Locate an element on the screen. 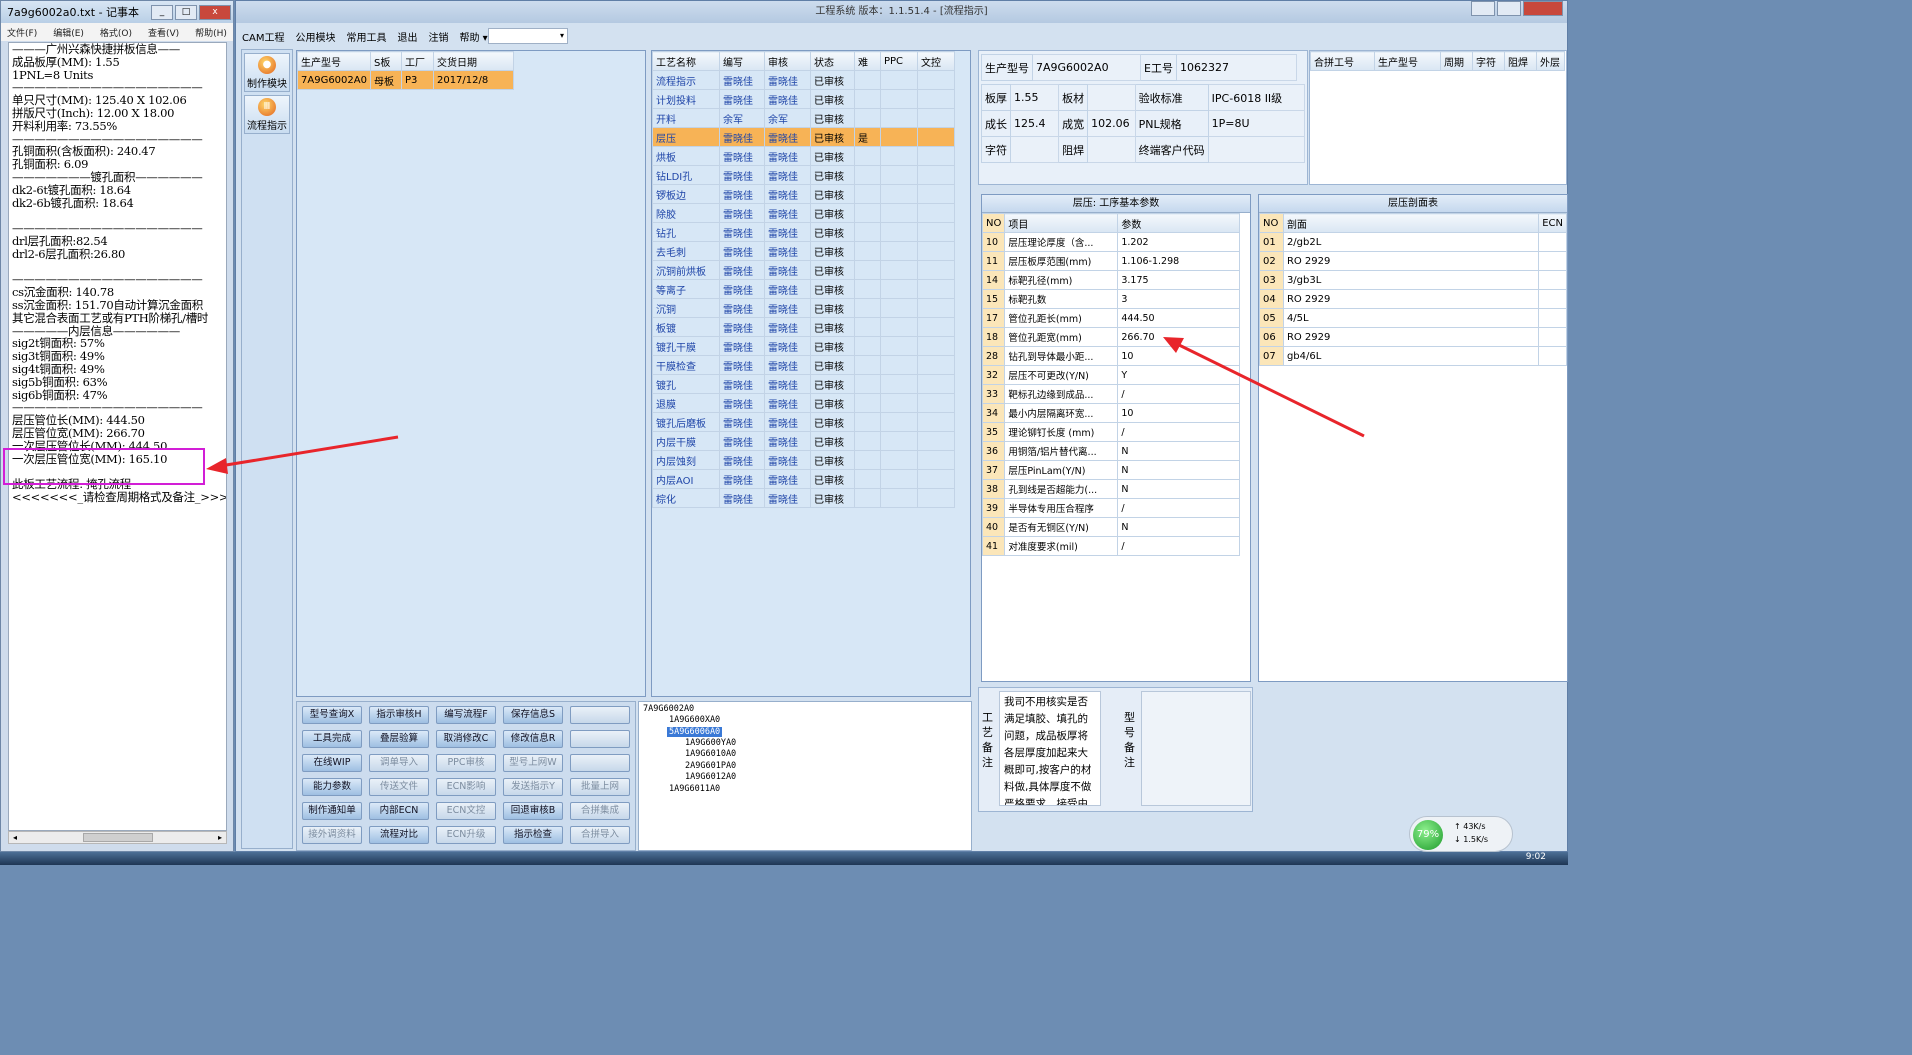 This screenshot has height=1055, width=1912. table-row: 14 标靶孔径(mm) 3.175 is located at coordinates (1111, 280).